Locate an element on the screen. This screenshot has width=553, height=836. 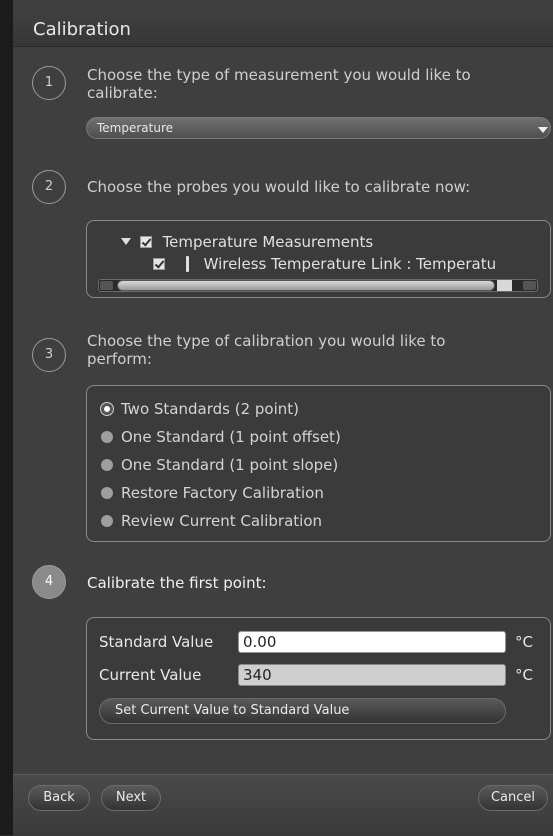
radio-label: Restore Factory Calibration is located at coordinates (222, 493).